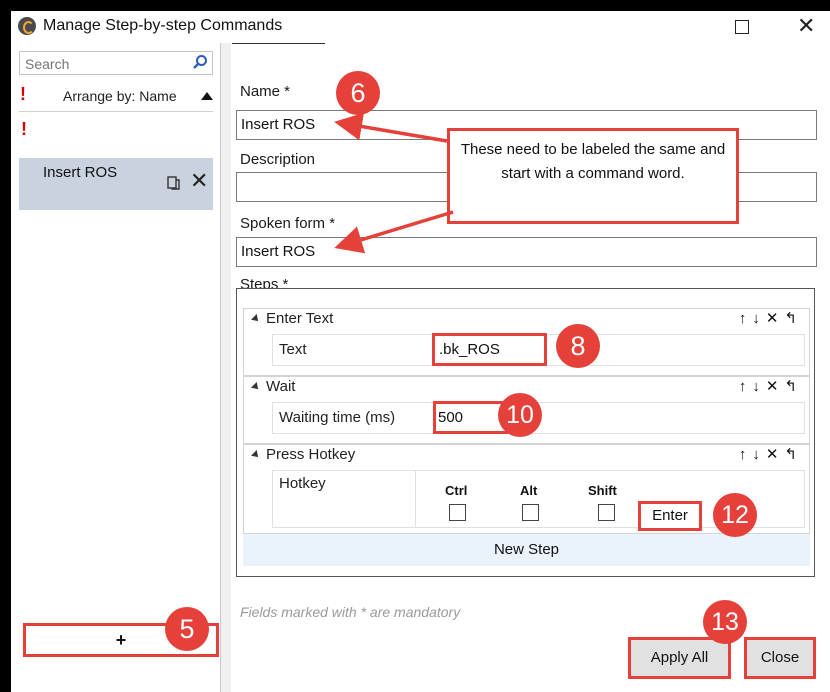 The width and height of the screenshot is (830, 692). Describe the element at coordinates (578, 346) in the screenshot. I see `annotation-badge-8: 8` at that location.